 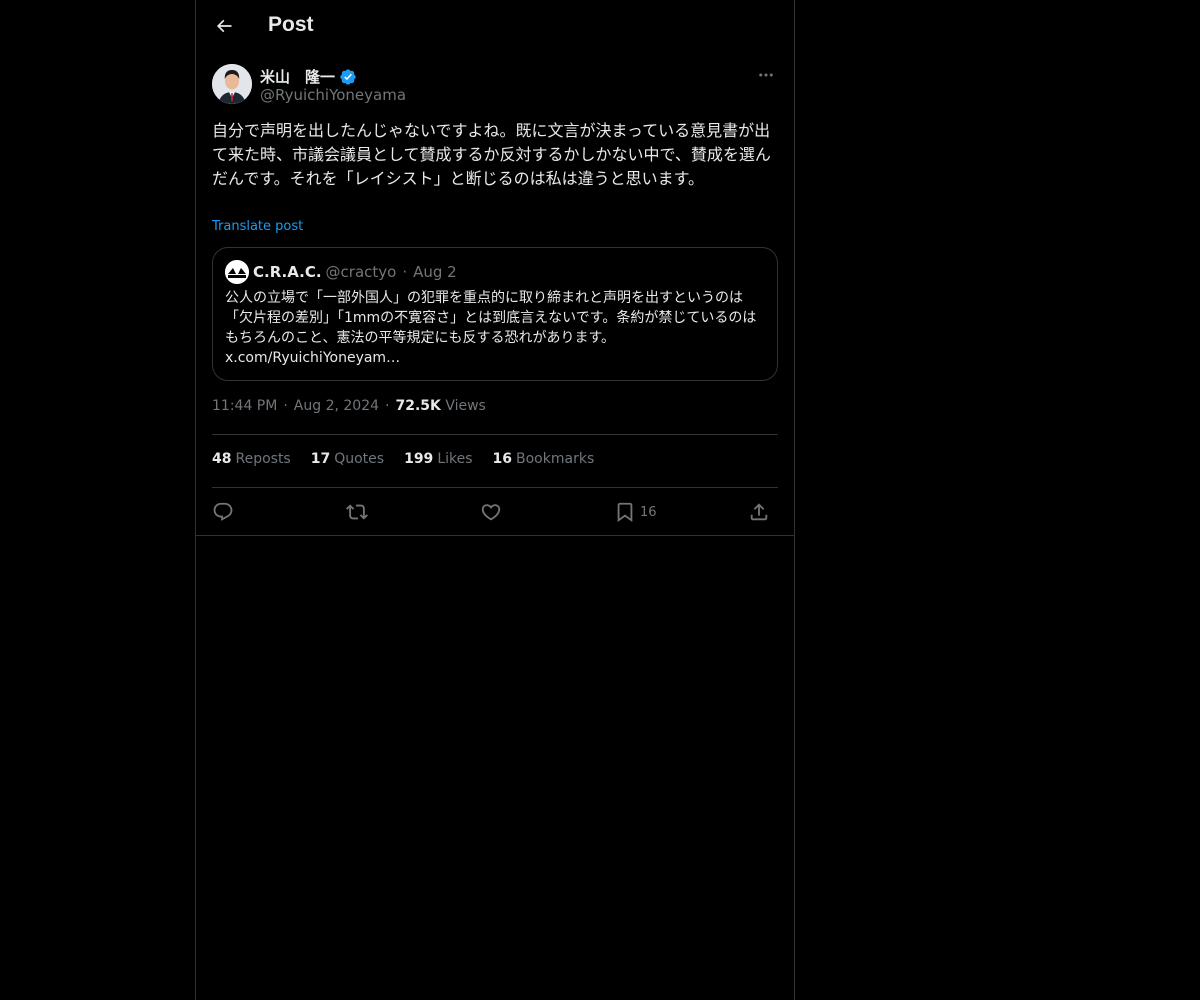 I want to click on reply-button, so click(x=223, y=512).